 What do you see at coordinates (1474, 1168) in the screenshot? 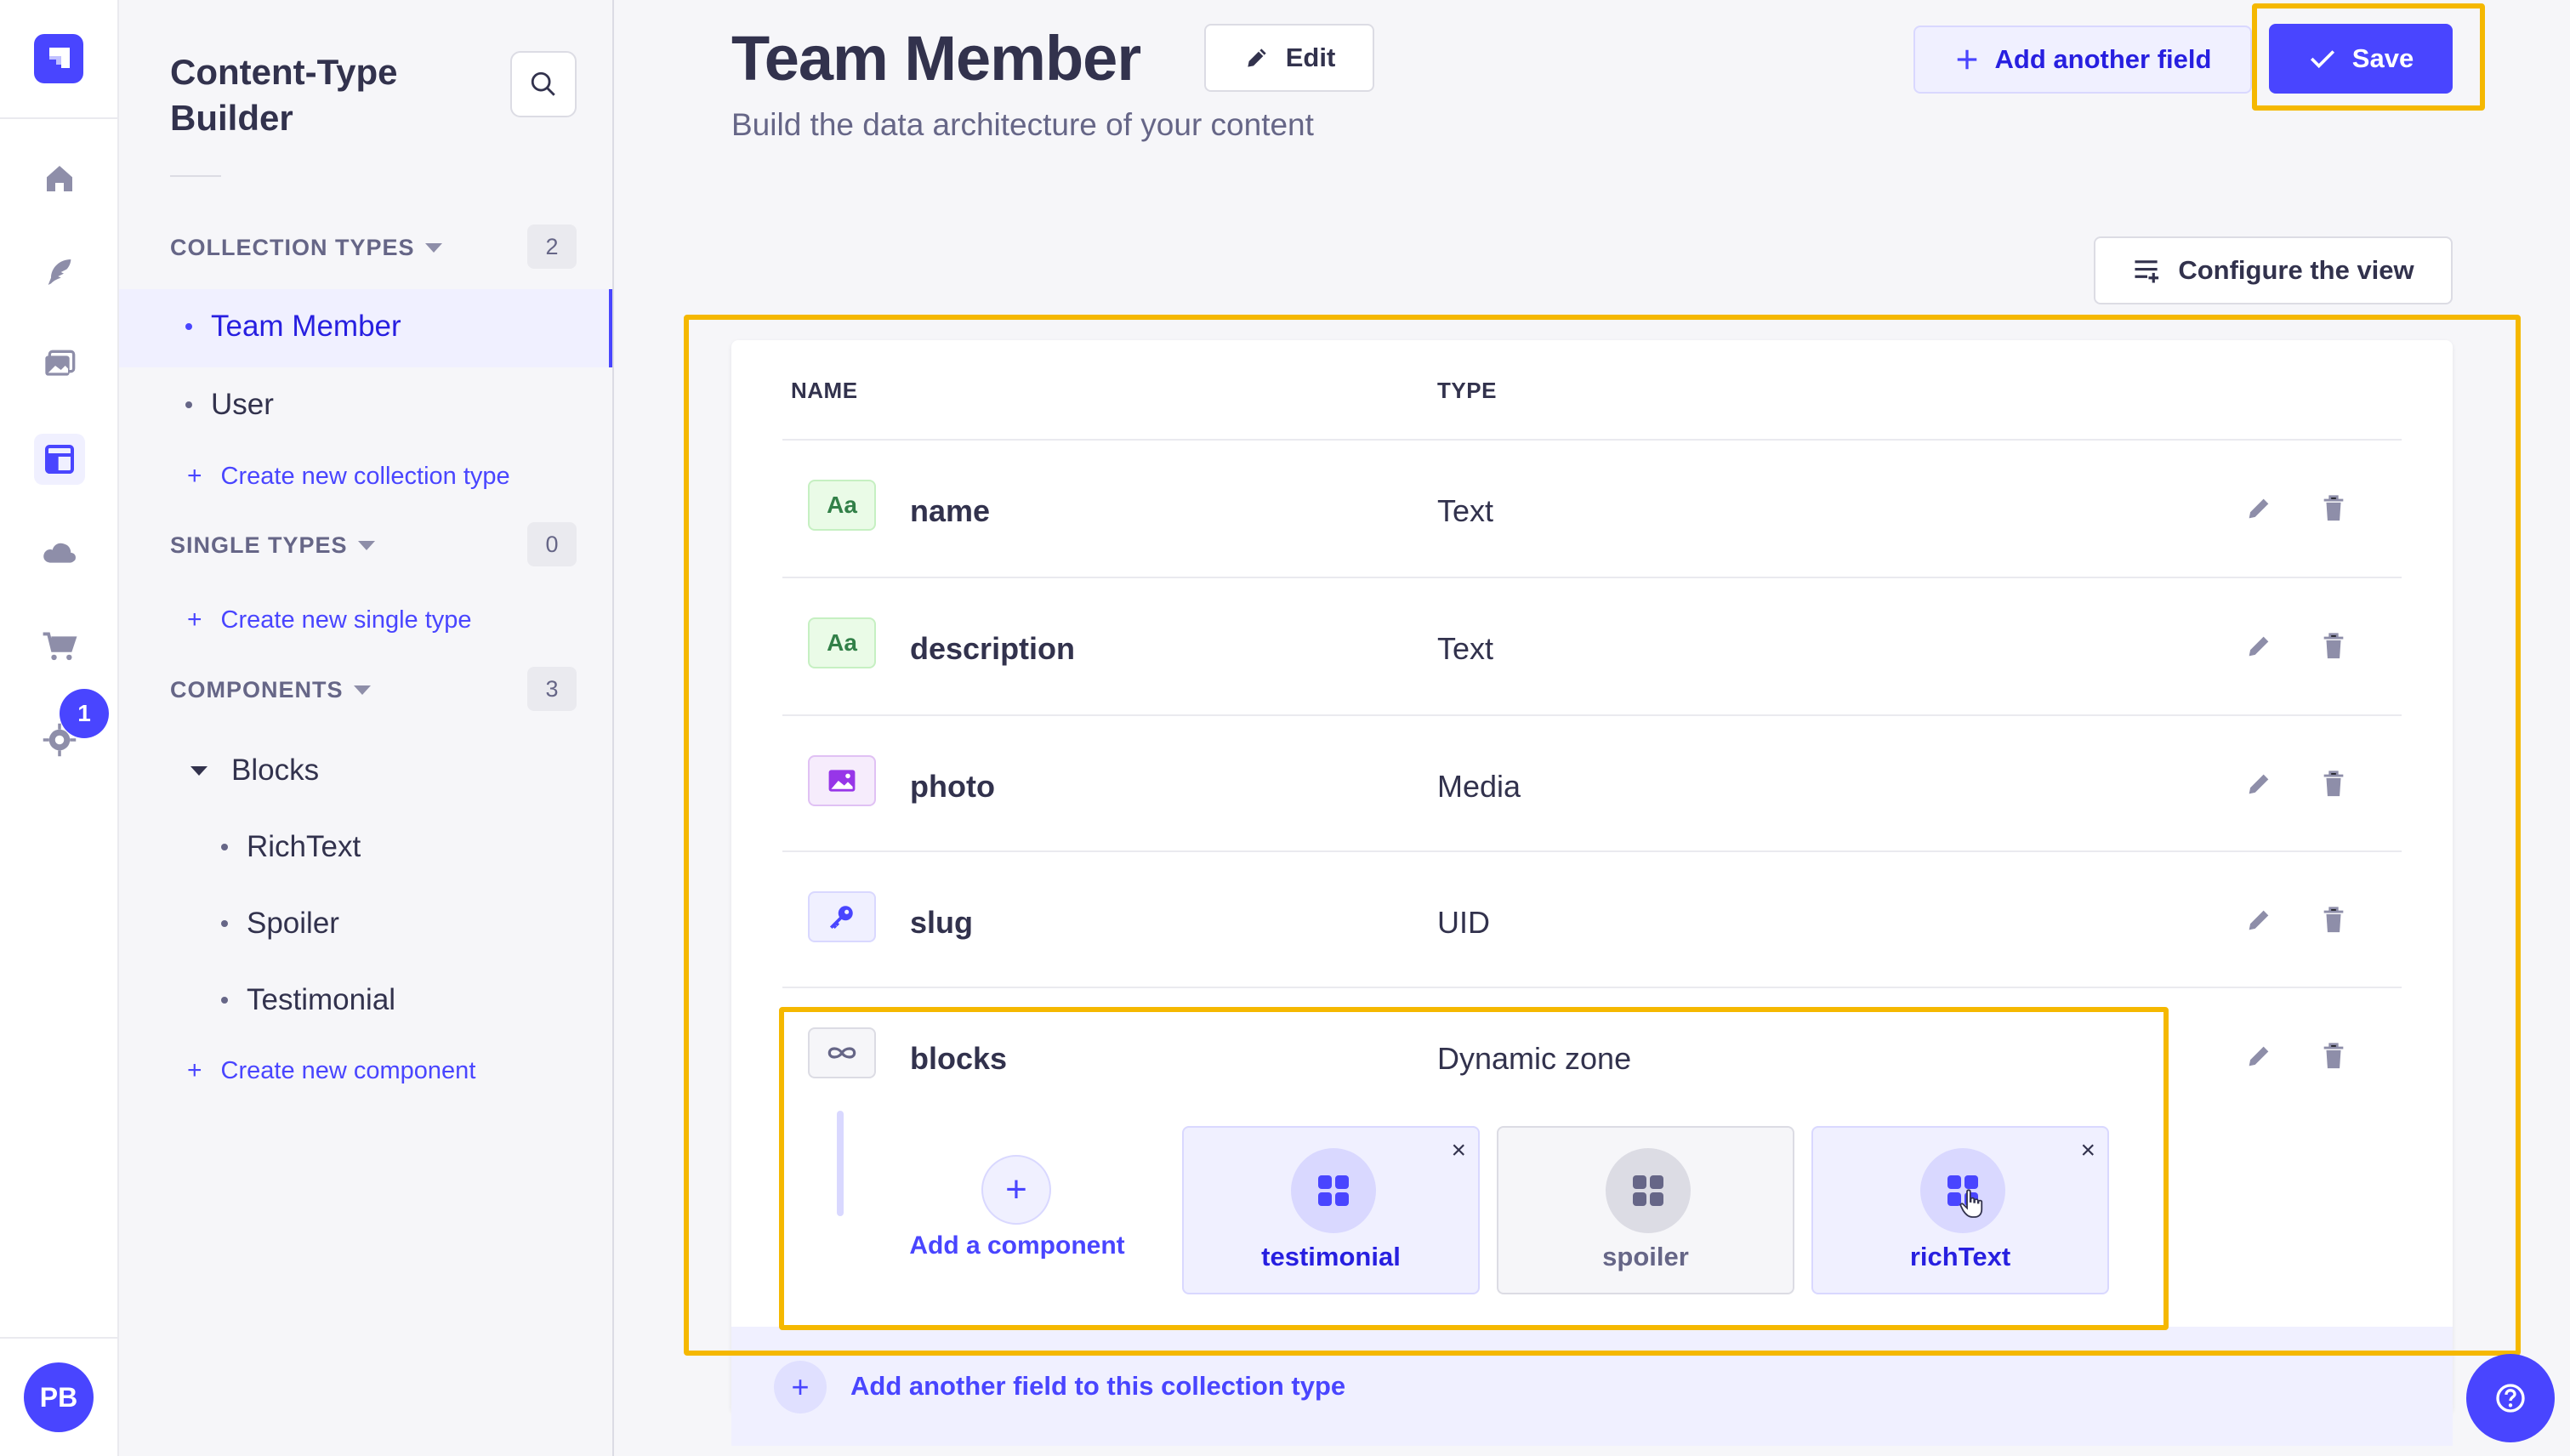
I see `dynamic-zone-highlight-box` at bounding box center [1474, 1168].